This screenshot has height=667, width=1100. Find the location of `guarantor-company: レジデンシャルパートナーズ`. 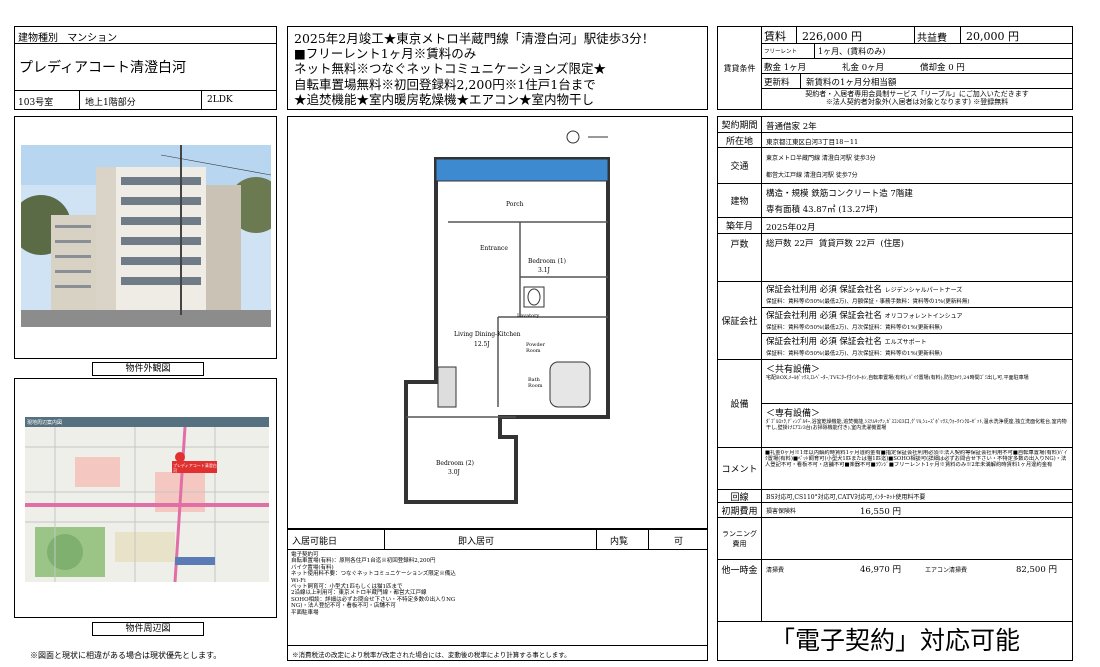

guarantor-company: レジデンシャルパートナーズ is located at coordinates (923, 290).